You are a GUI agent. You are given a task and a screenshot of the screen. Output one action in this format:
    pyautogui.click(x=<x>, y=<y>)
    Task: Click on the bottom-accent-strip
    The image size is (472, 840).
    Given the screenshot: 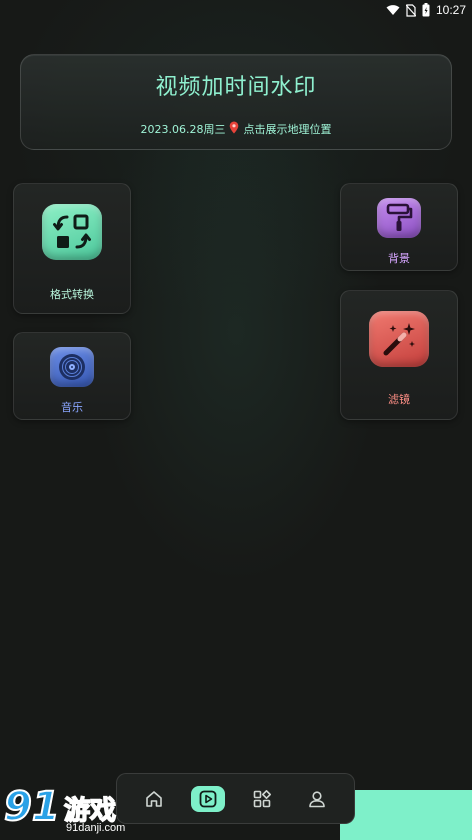 What is the action you would take?
    pyautogui.click(x=406, y=815)
    